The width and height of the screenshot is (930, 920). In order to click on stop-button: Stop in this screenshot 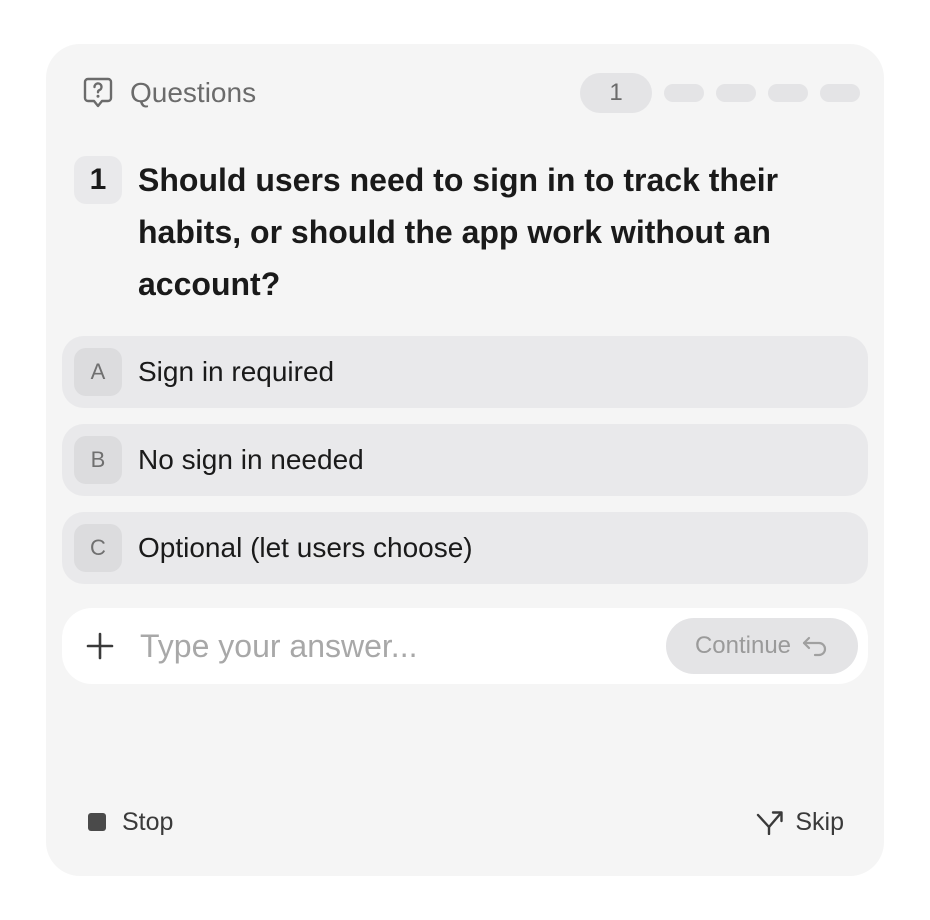, I will do `click(130, 822)`.